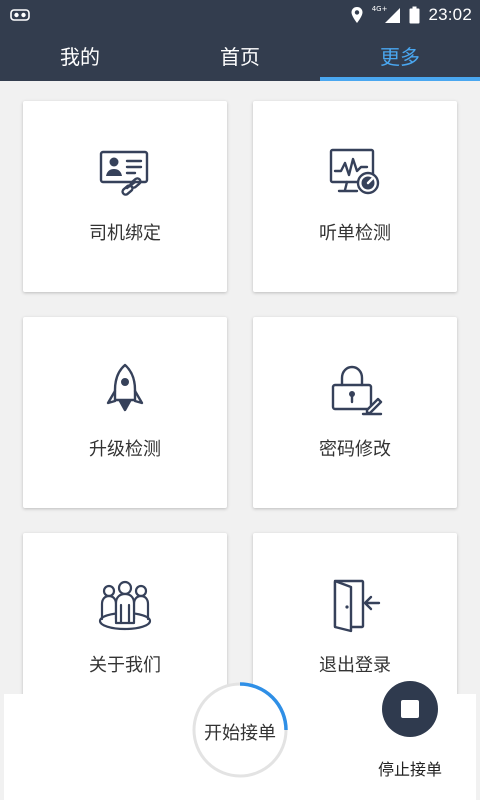  What do you see at coordinates (357, 15) in the screenshot?
I see `location-icon` at bounding box center [357, 15].